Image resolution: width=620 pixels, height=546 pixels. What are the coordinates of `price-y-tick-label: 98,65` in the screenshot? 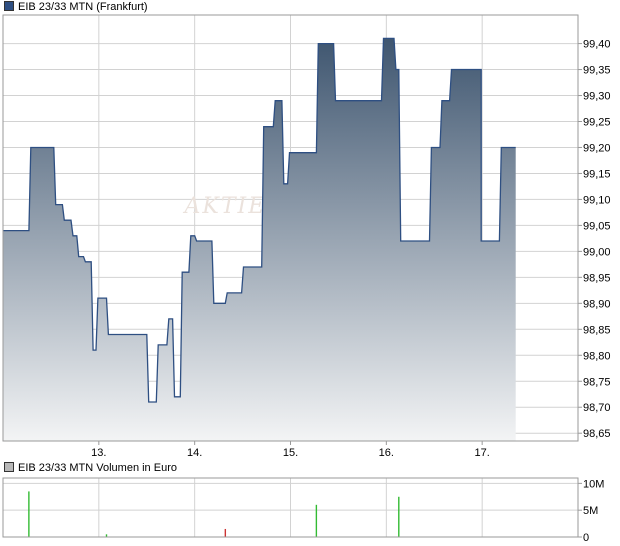 It's located at (597, 434).